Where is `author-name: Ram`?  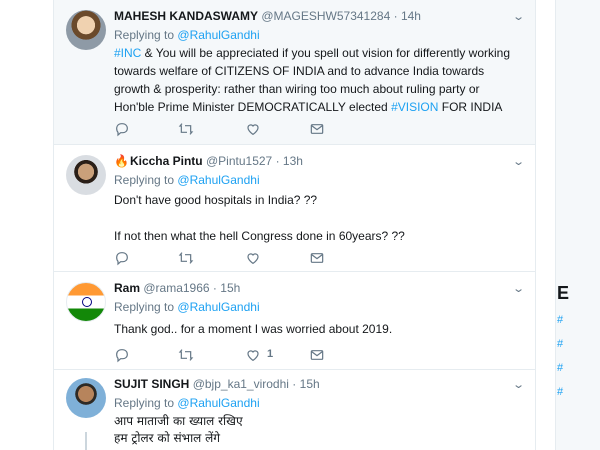
author-name: Ram is located at coordinates (127, 288).